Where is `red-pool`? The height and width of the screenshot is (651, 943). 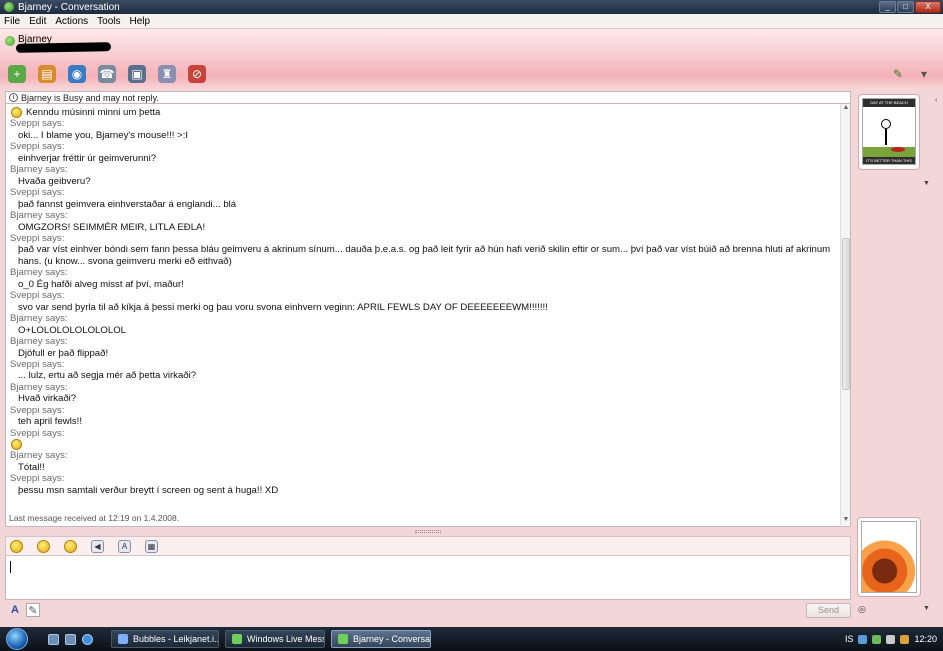
red-pool is located at coordinates (898, 149).